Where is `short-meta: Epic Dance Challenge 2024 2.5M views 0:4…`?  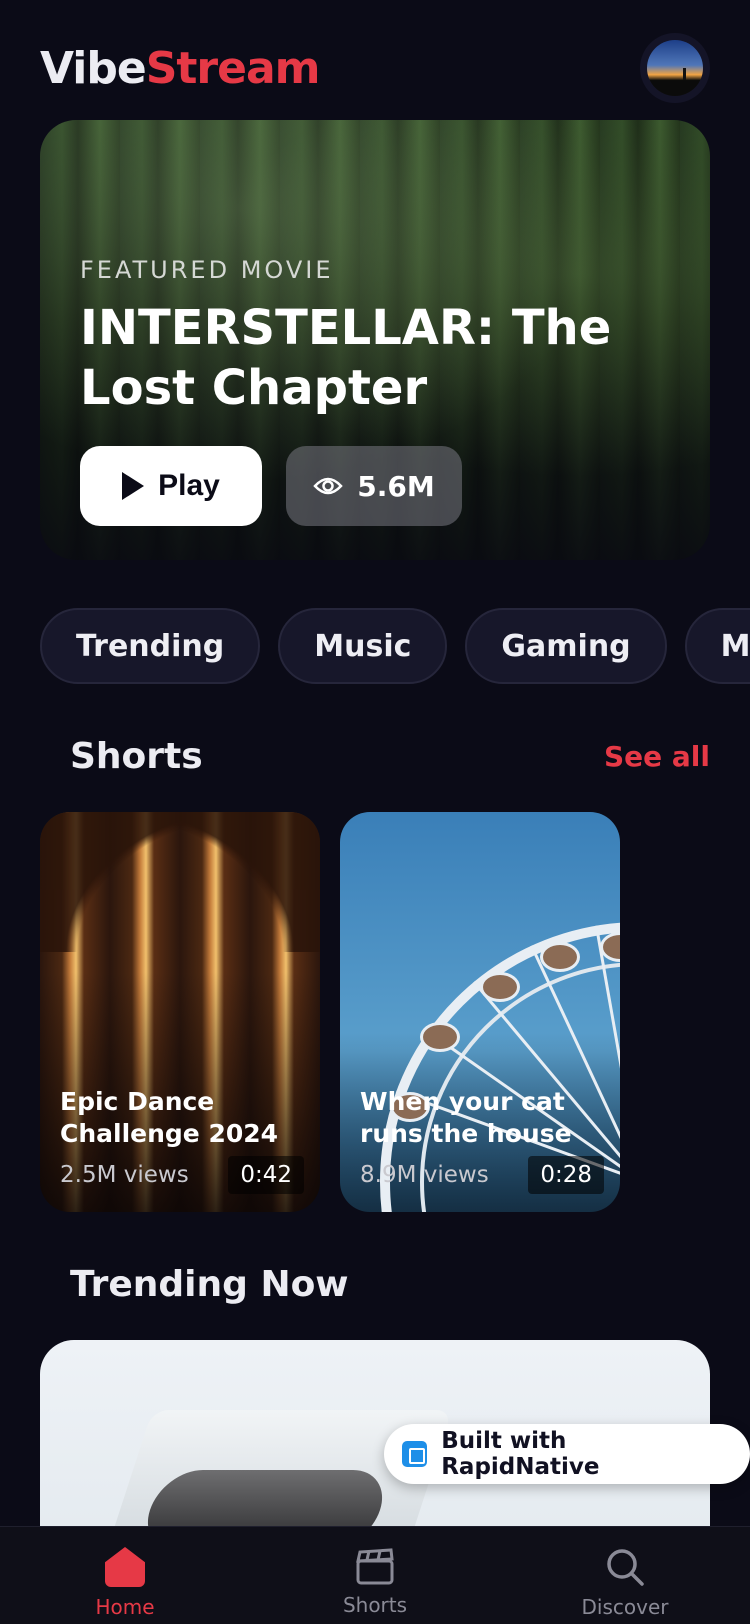
short-meta: Epic Dance Challenge 2024 2.5M views 0:4… is located at coordinates (182, 1140).